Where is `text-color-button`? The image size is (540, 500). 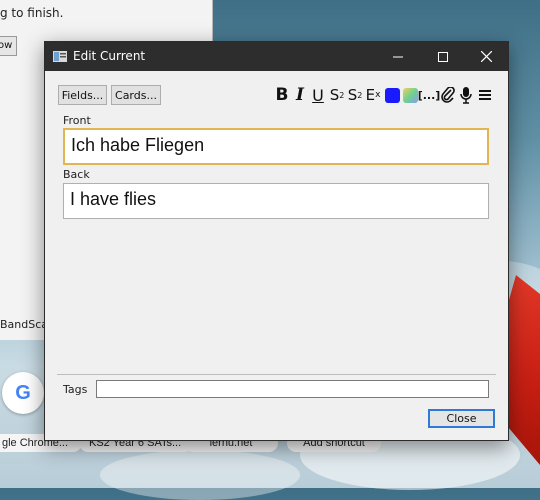 text-color-button is located at coordinates (392, 95).